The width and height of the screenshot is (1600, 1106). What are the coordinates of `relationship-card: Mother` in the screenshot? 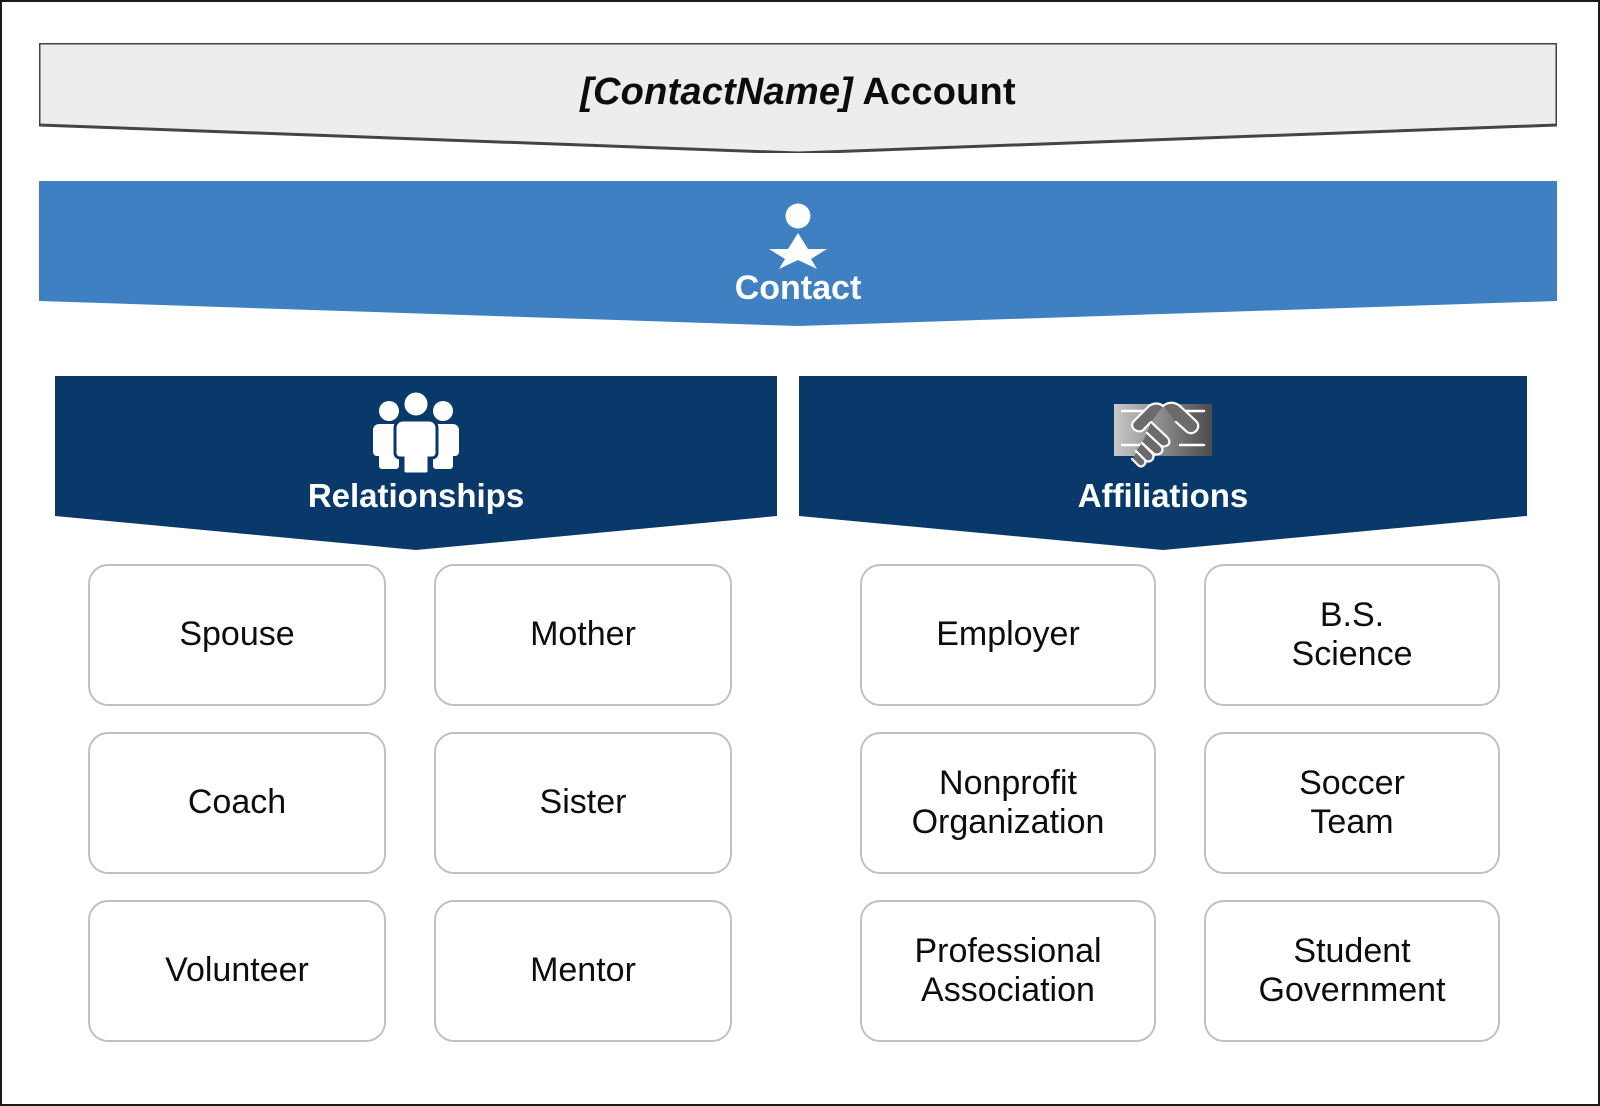 It's located at (583, 635).